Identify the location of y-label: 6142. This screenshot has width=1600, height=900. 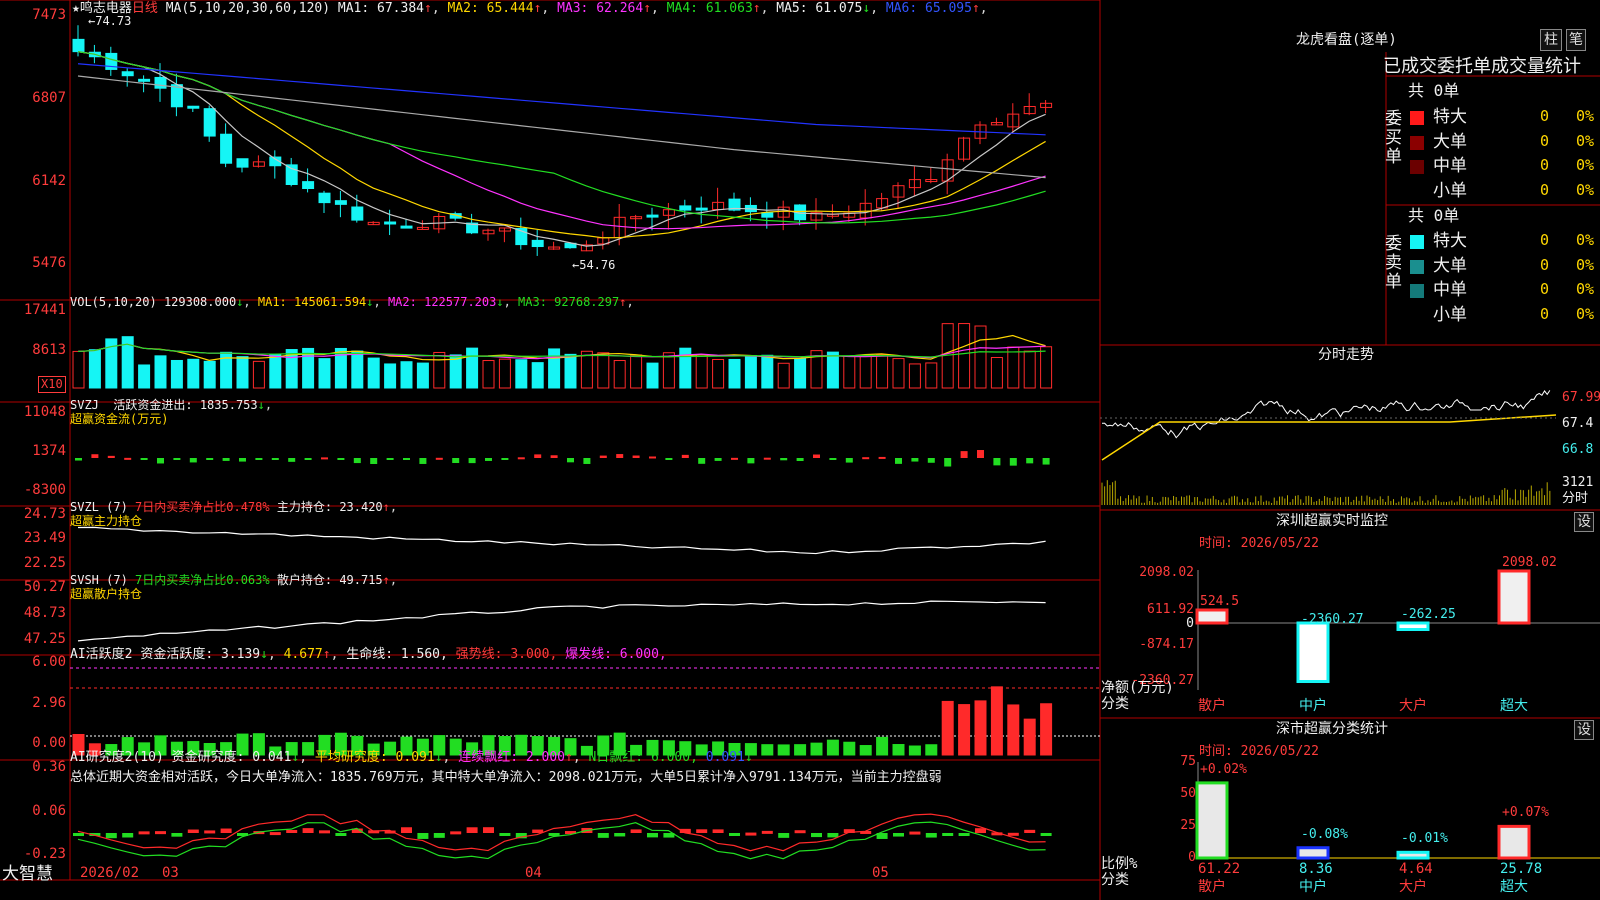
(49, 181).